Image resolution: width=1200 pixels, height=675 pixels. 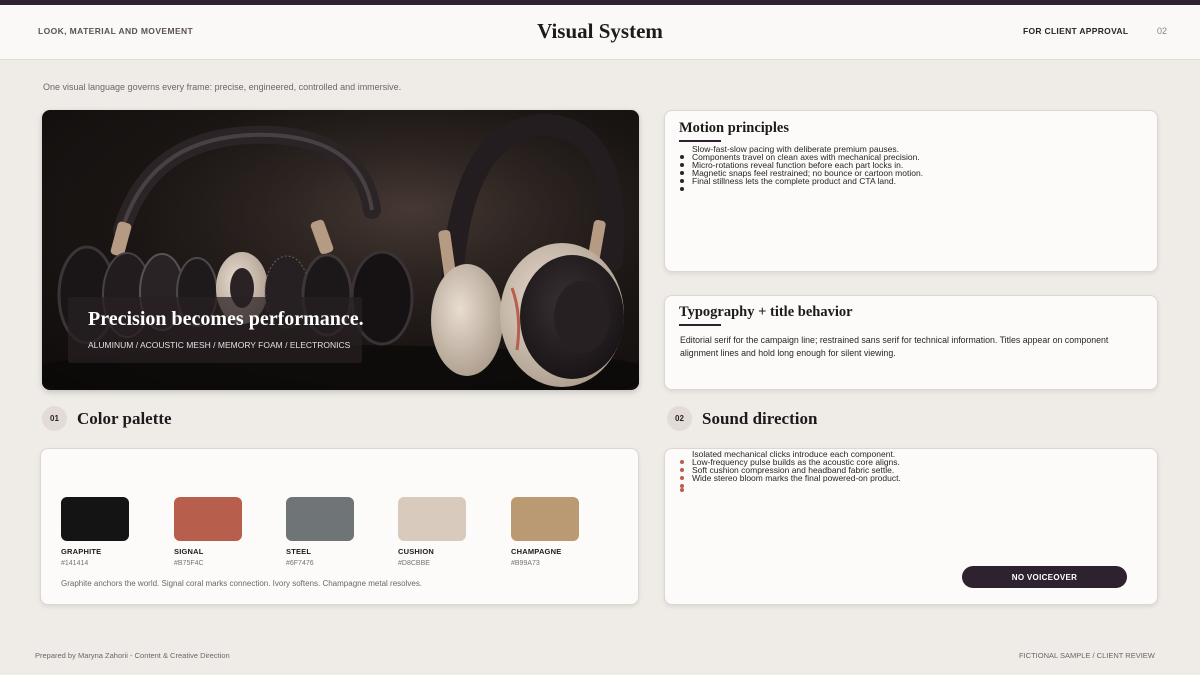 What do you see at coordinates (679, 418) in the screenshot?
I see `section-number-badge: 02` at bounding box center [679, 418].